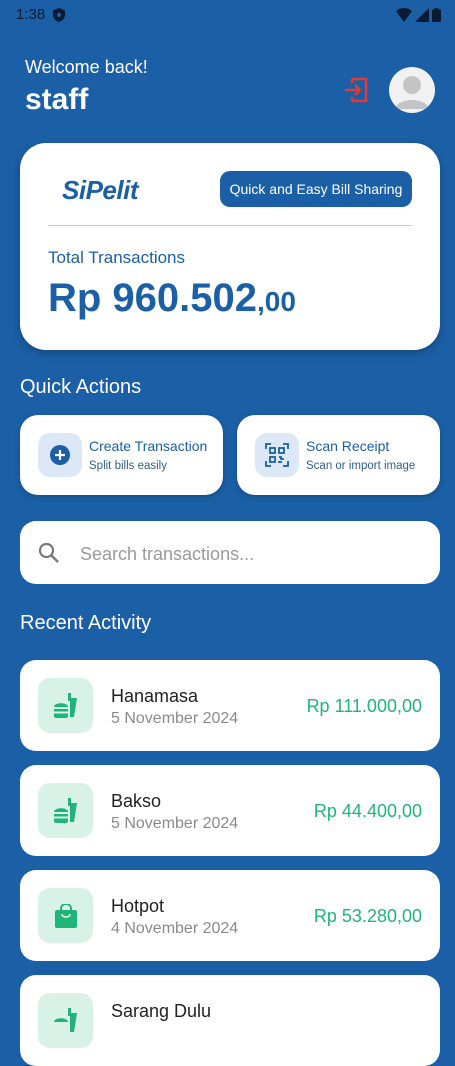 This screenshot has height=1066, width=455. Describe the element at coordinates (128, 466) in the screenshot. I see `create-transaction-subtitle: Split bills easily` at that location.